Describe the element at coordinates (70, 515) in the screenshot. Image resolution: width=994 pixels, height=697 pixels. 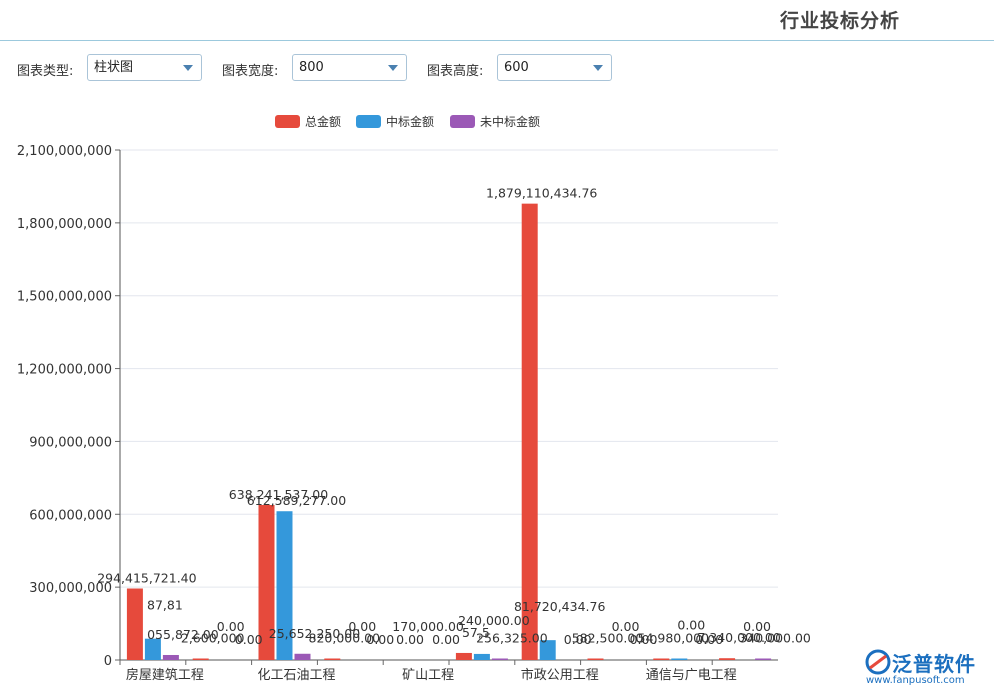
I see `y-tick-label: 600,000,000` at that location.